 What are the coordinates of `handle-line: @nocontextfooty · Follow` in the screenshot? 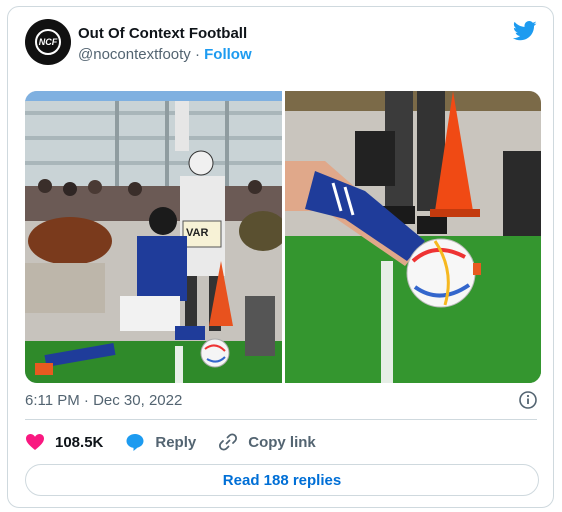 It's located at (165, 54).